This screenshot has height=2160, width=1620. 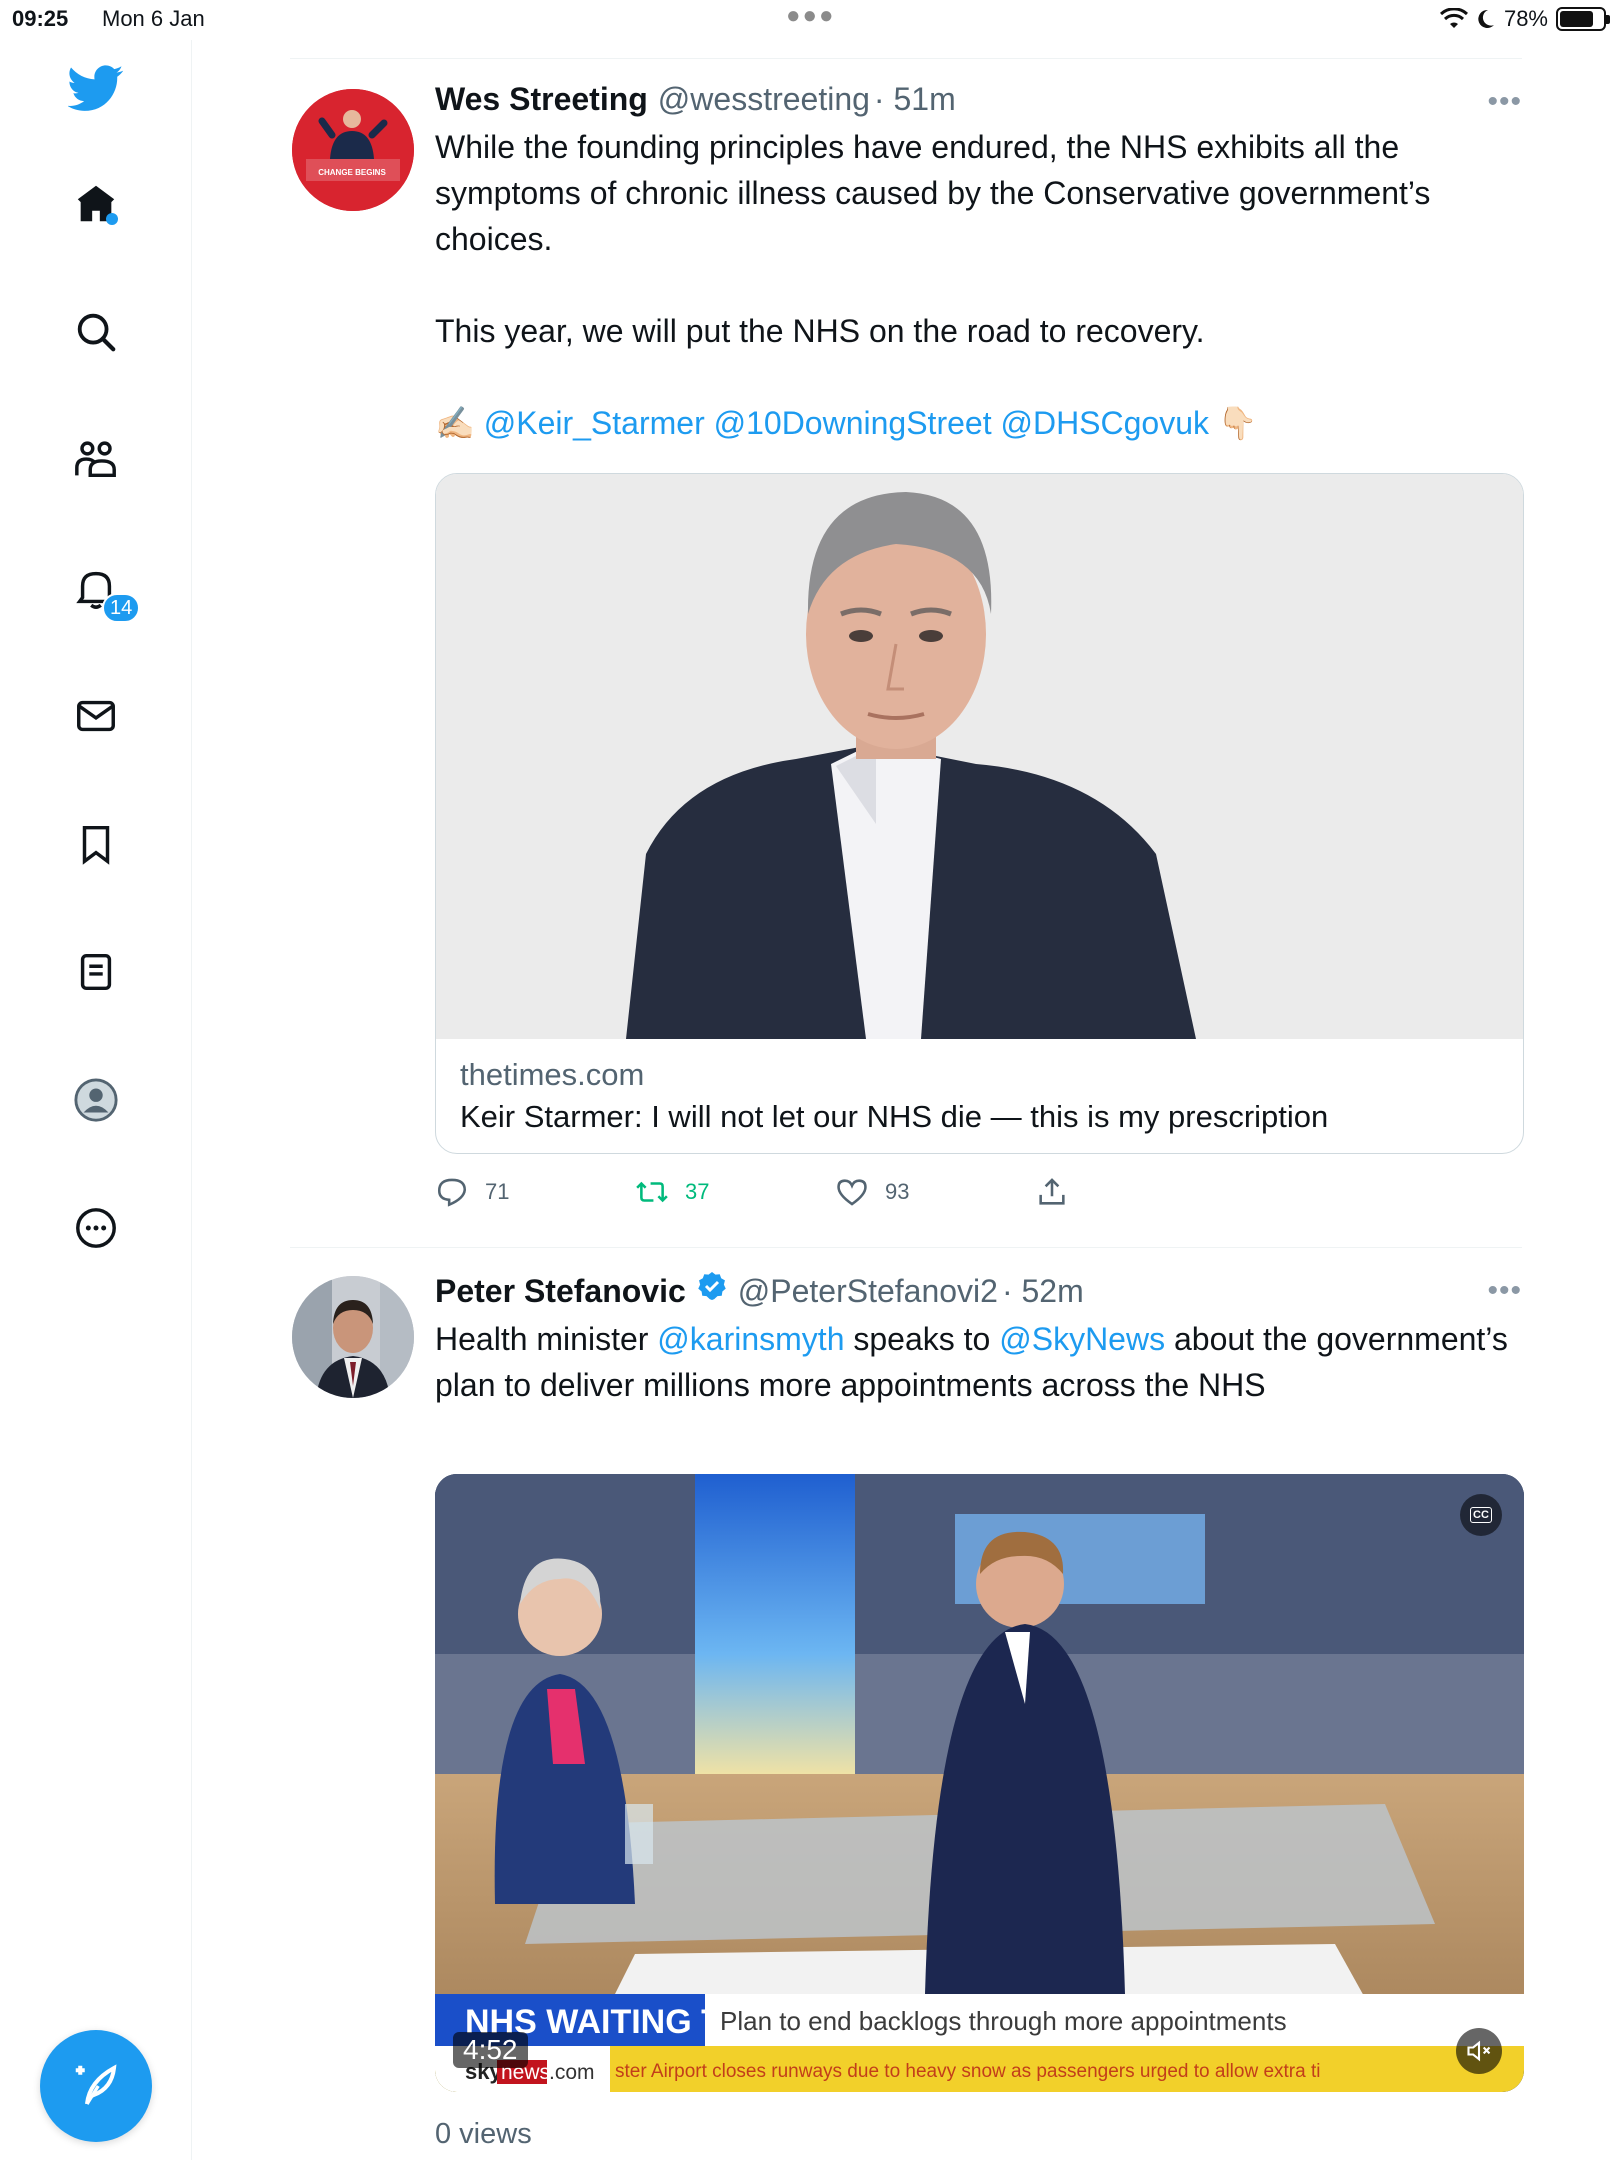 What do you see at coordinates (552, 1074) in the screenshot?
I see `link-card-domain: thetimes.com` at bounding box center [552, 1074].